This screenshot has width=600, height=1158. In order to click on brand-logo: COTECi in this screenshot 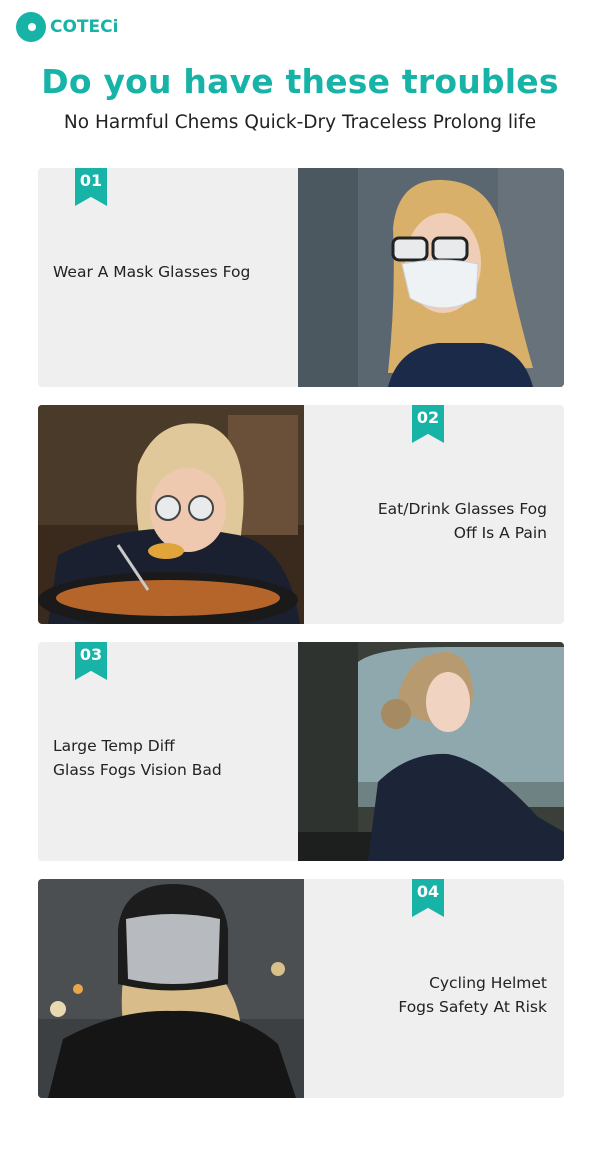, I will do `click(67, 27)`.